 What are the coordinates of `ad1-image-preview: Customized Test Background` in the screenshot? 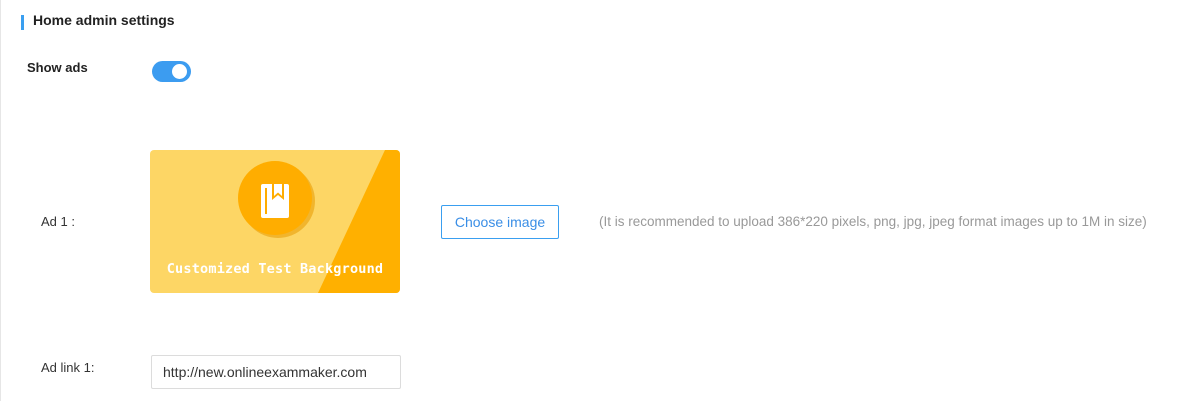 It's located at (275, 221).